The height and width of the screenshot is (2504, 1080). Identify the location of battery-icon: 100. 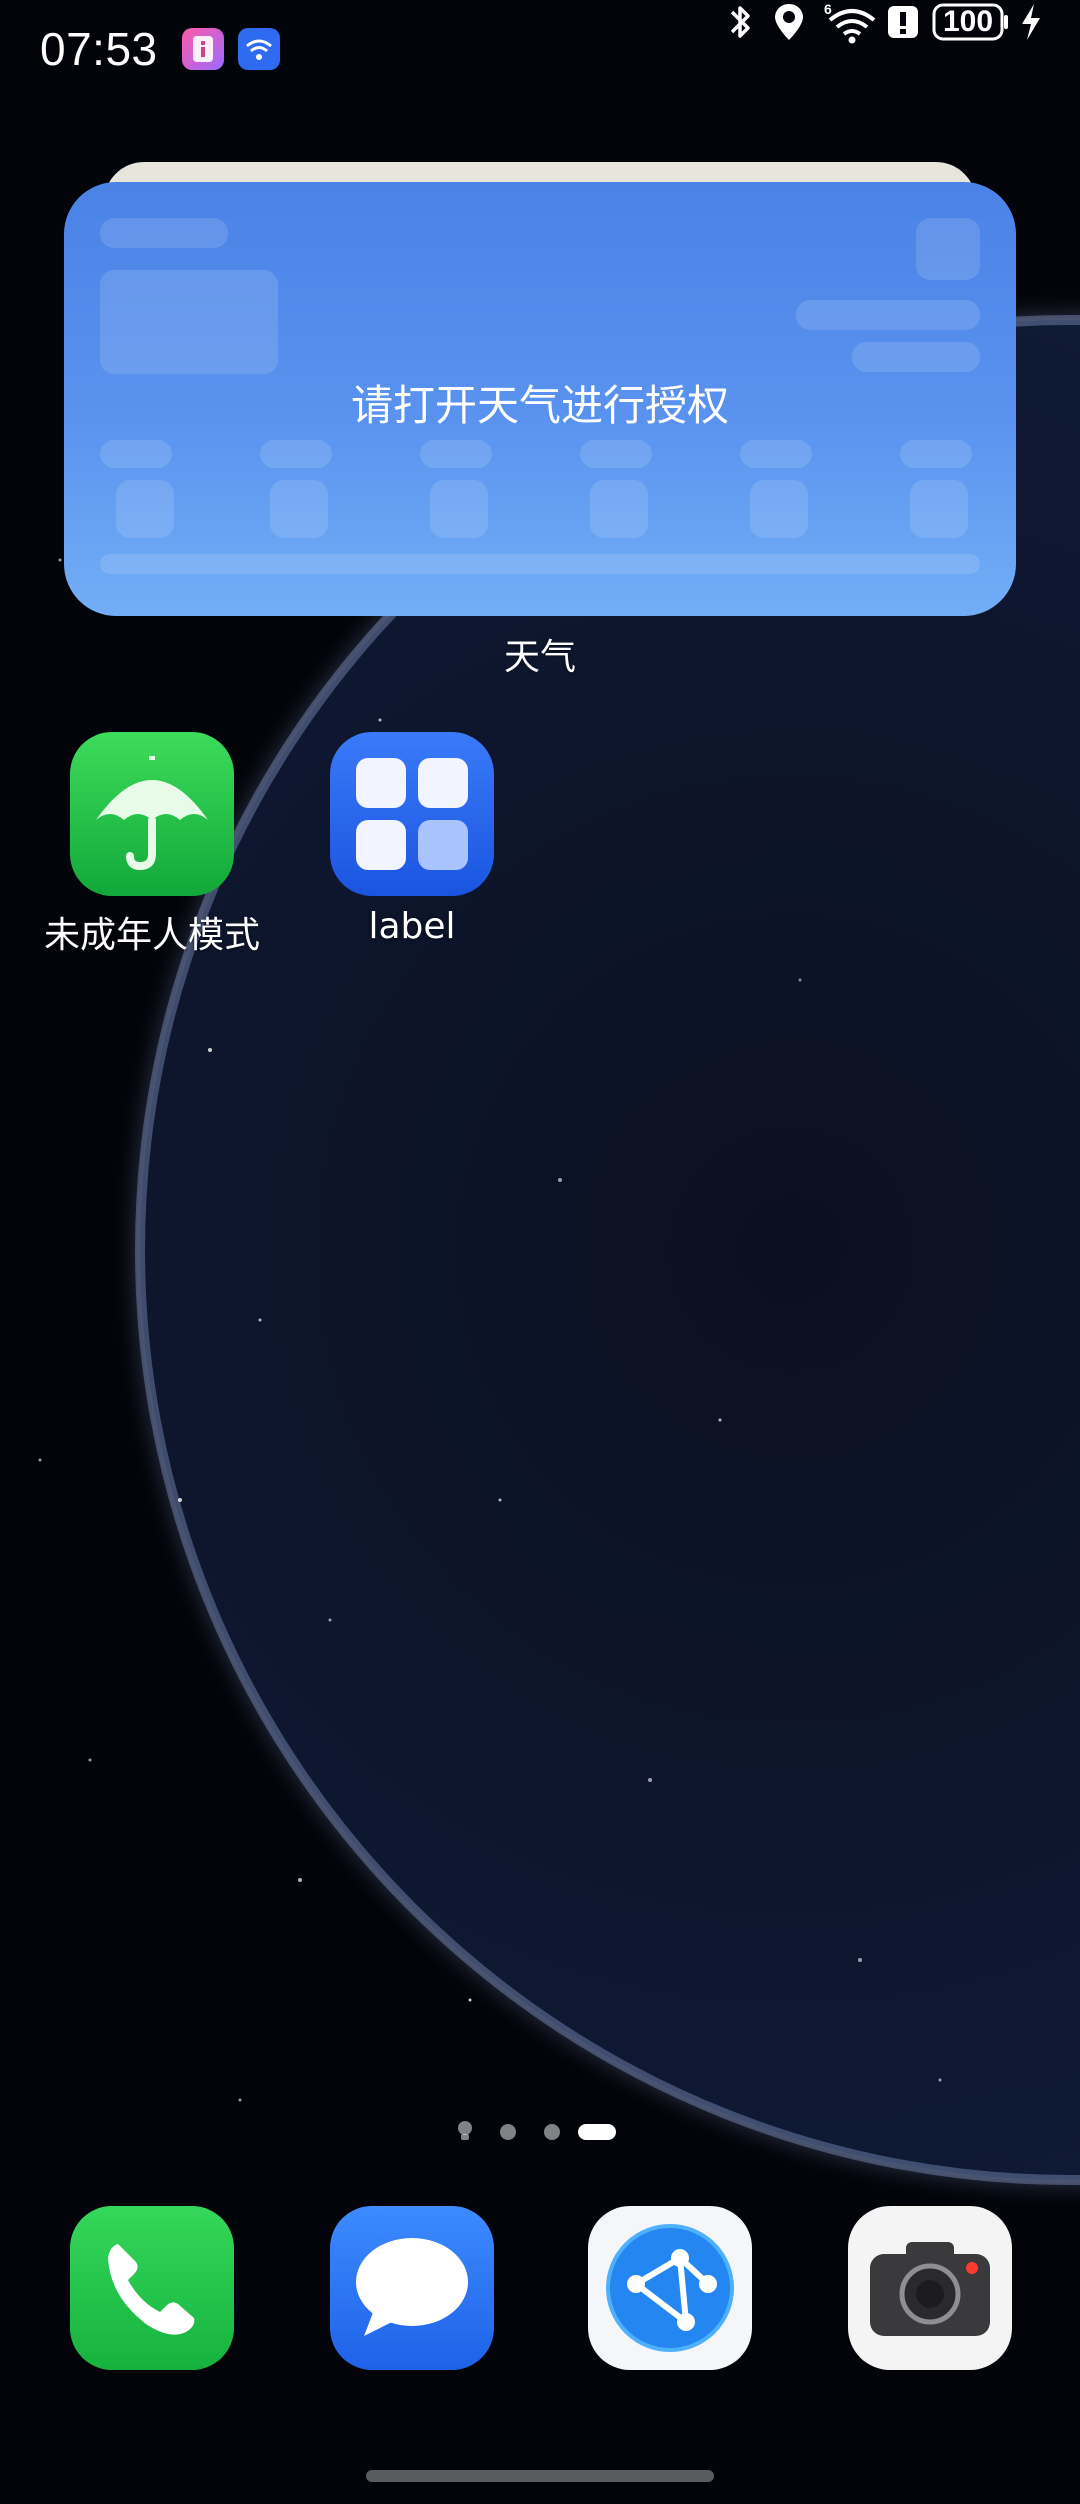
(971, 22).